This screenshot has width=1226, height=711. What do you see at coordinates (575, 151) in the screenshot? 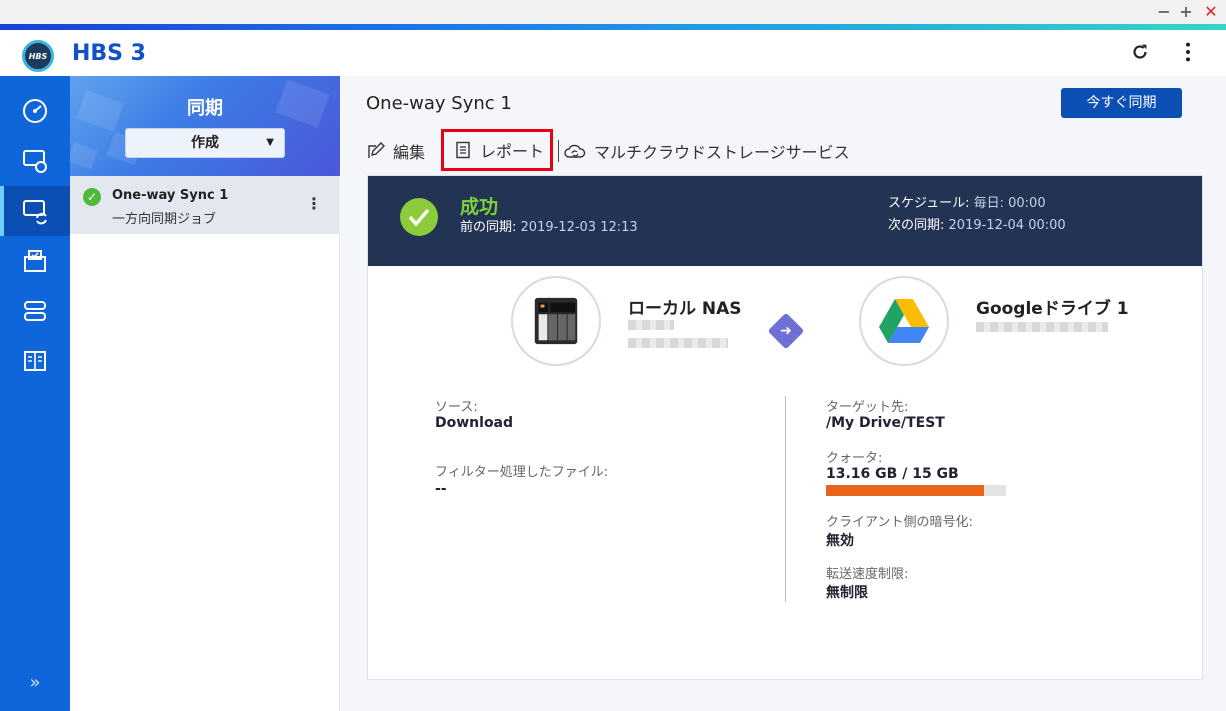
I see `cloud-sync-icon` at bounding box center [575, 151].